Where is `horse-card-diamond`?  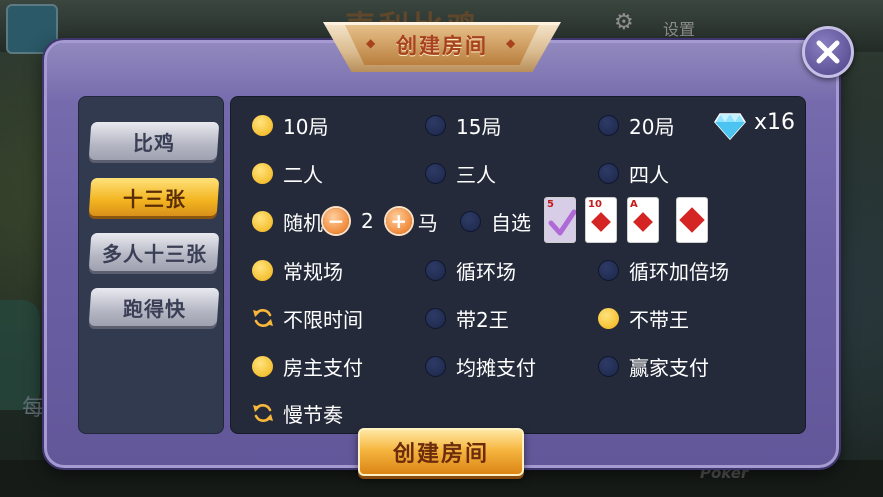 horse-card-diamond is located at coordinates (692, 220).